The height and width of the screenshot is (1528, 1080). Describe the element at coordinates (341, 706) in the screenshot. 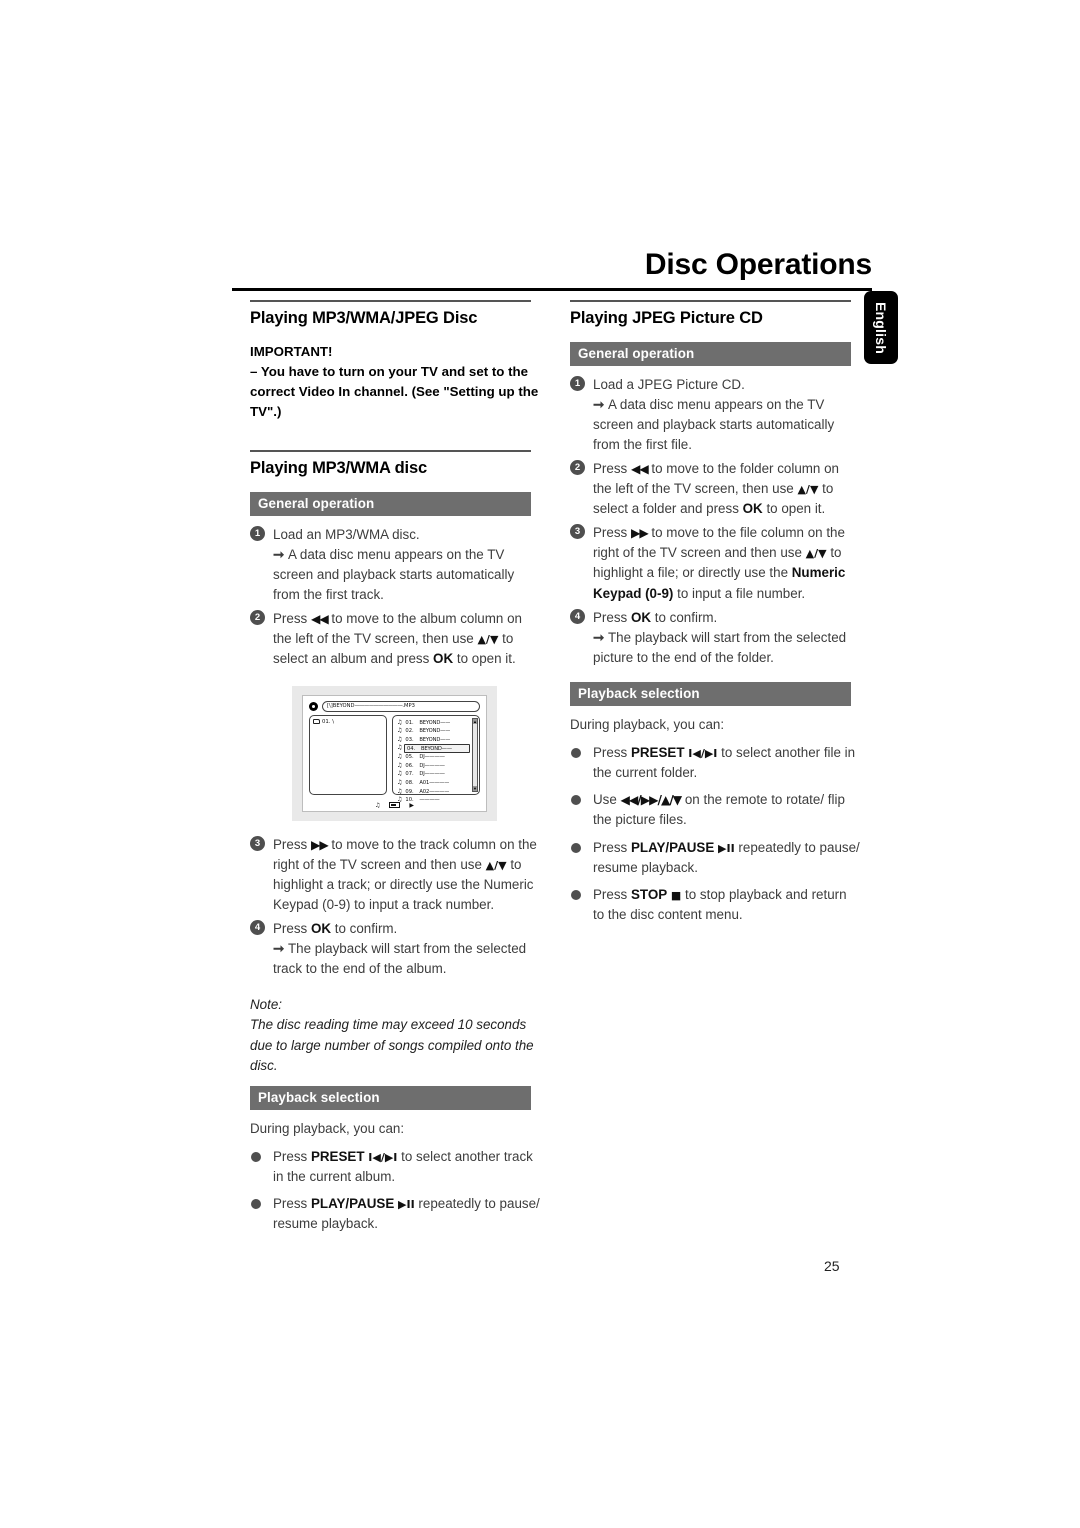

I see `disc-path-label: [\]BEYOND` at that location.